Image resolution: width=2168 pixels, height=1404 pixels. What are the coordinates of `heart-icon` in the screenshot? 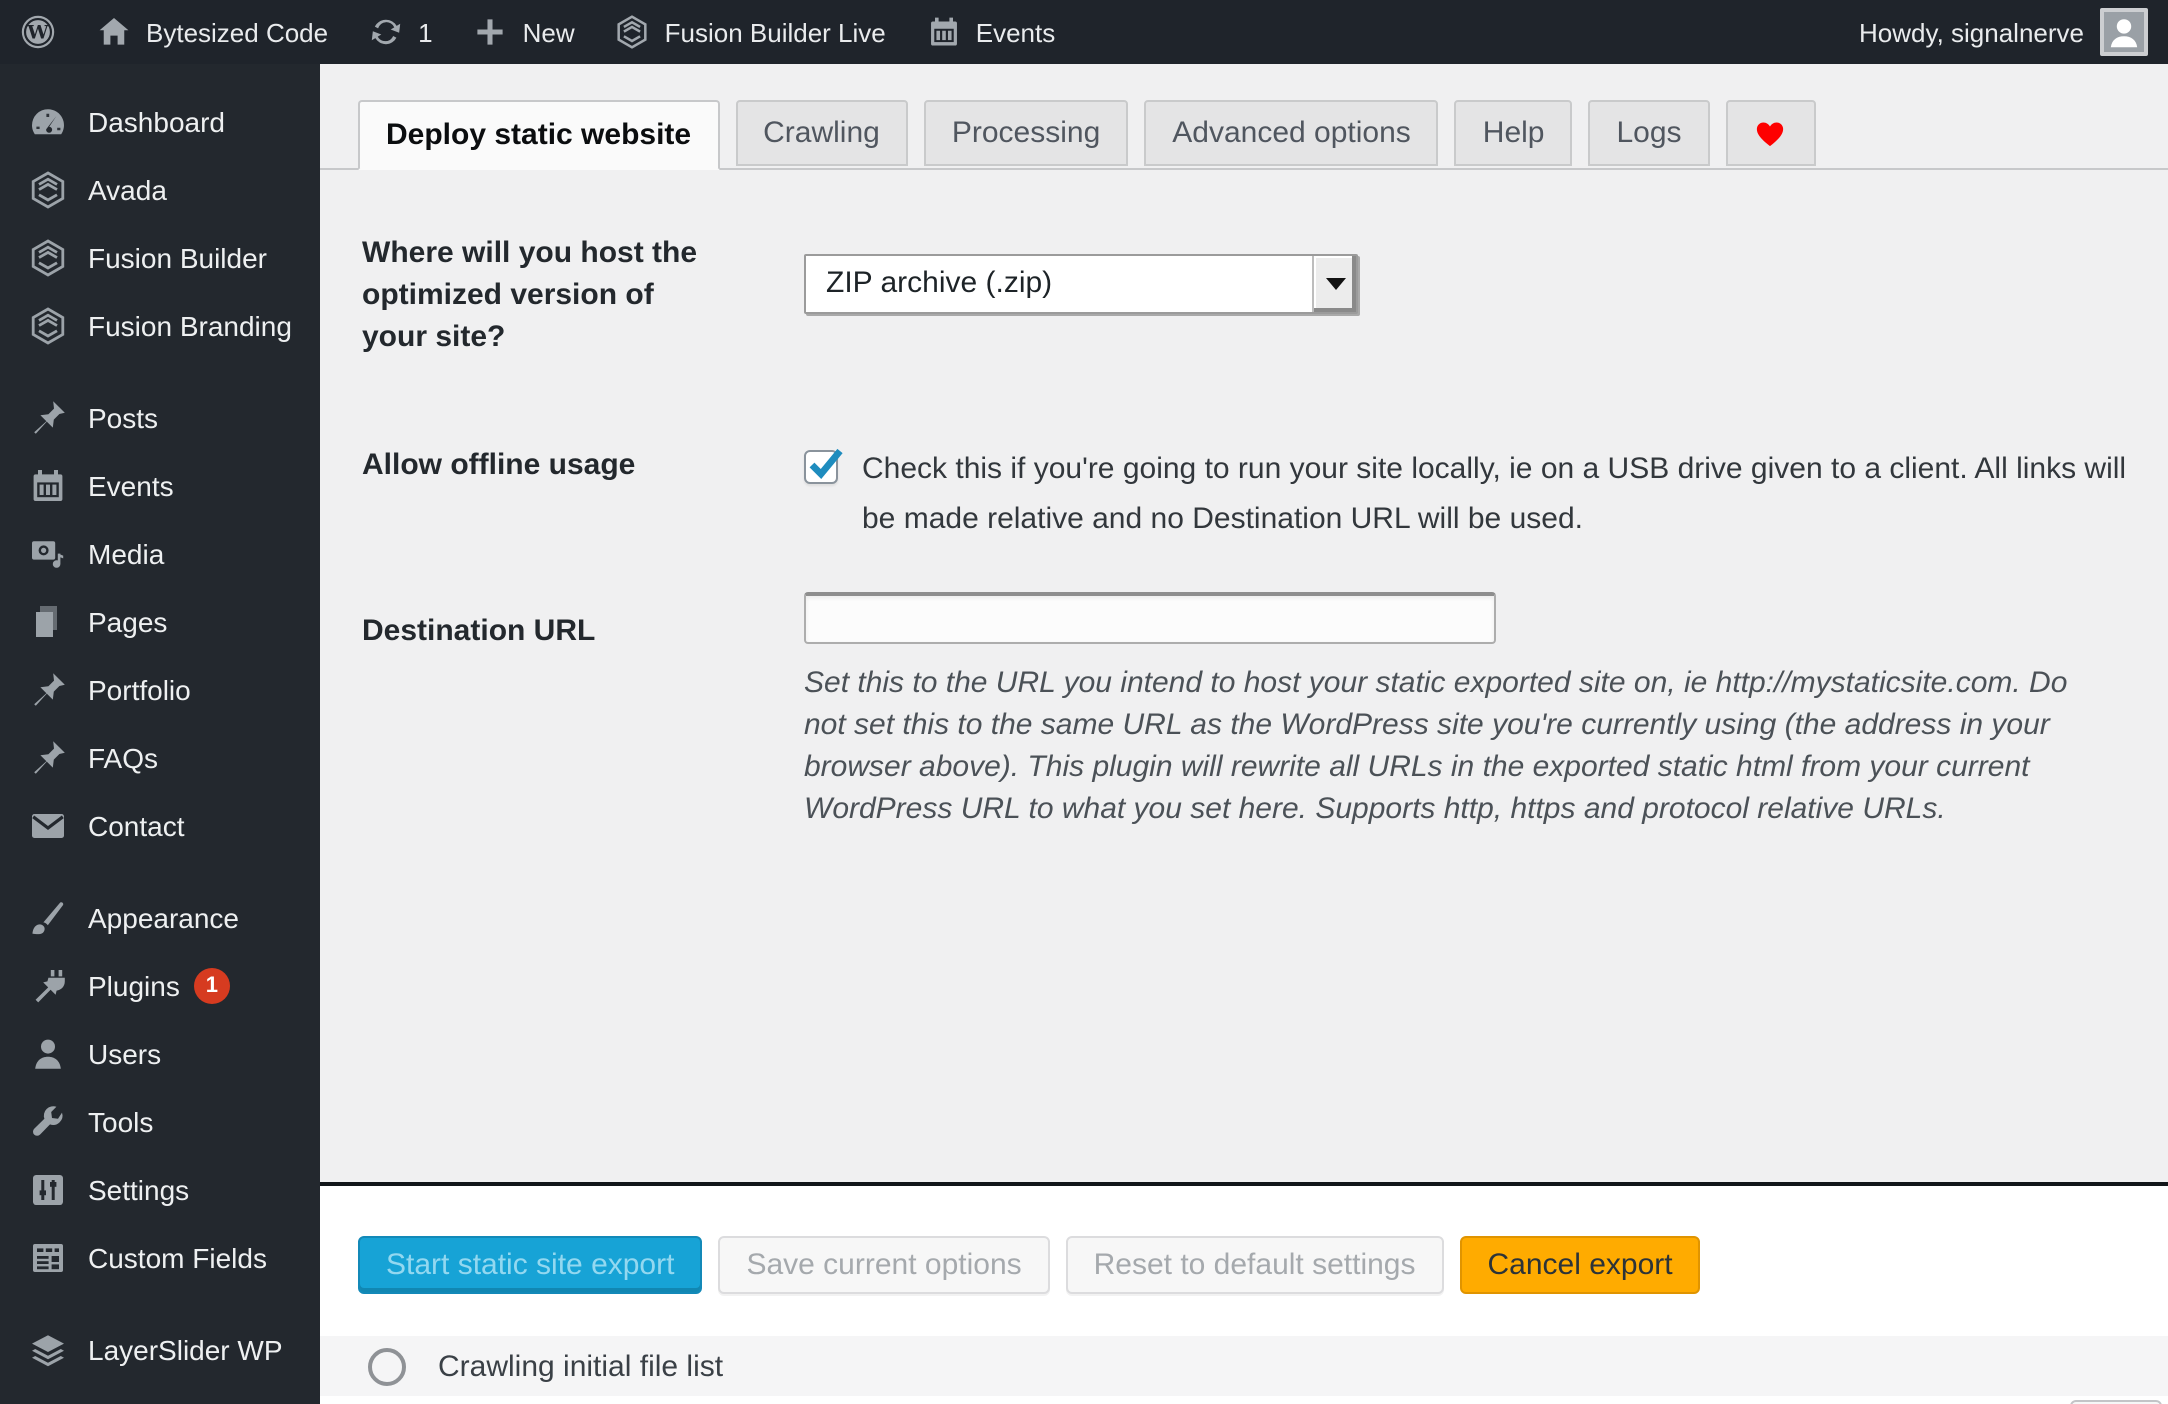 It's located at (1771, 133).